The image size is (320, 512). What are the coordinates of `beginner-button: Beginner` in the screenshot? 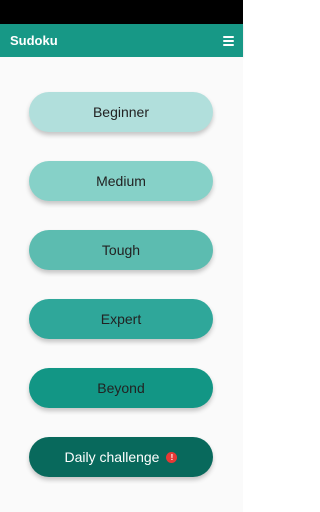 It's located at (121, 112).